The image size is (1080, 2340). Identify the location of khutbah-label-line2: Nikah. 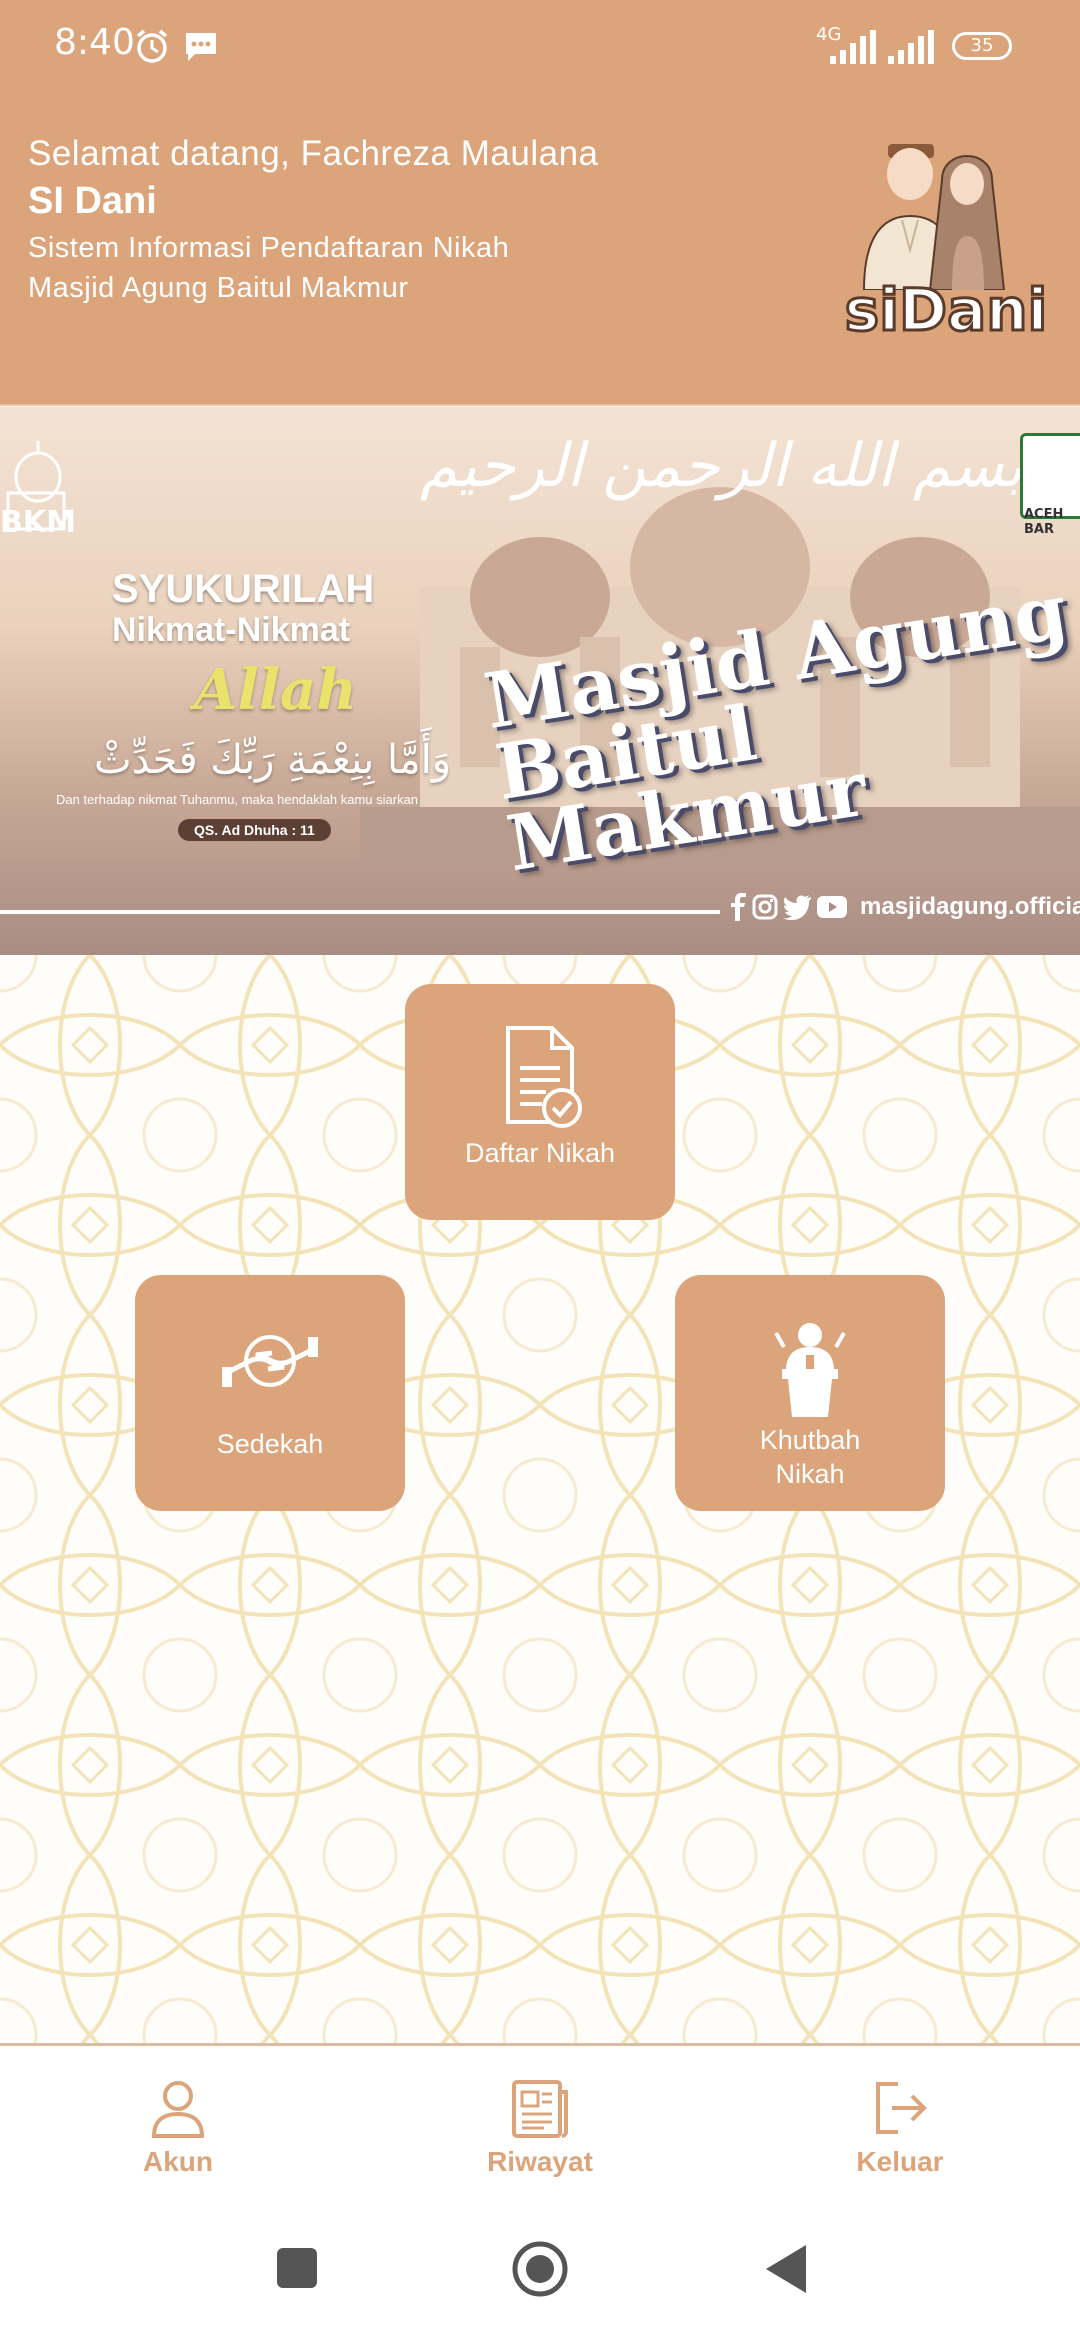
(810, 1474).